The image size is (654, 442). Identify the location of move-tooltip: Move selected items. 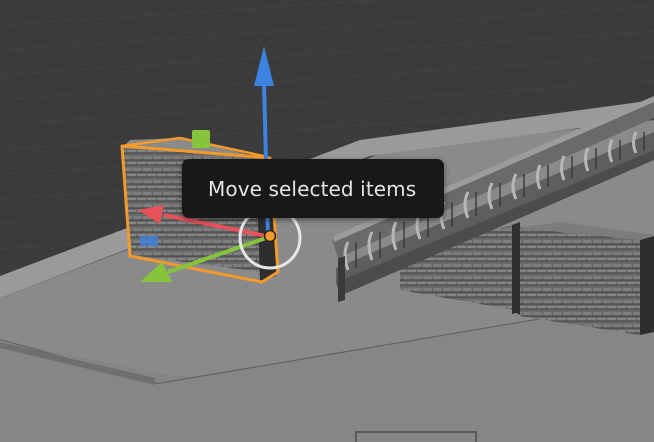
(313, 188).